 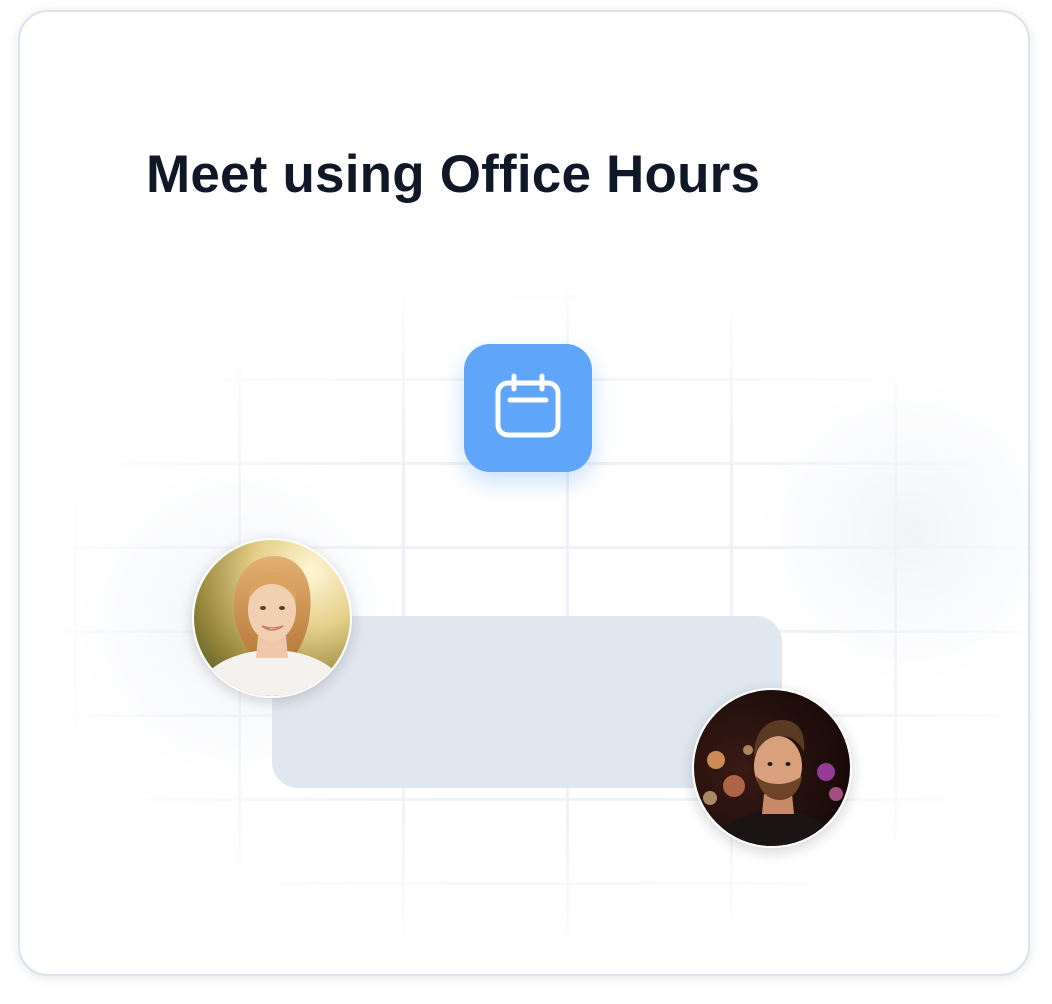 I want to click on avatar-host, so click(x=272, y=618).